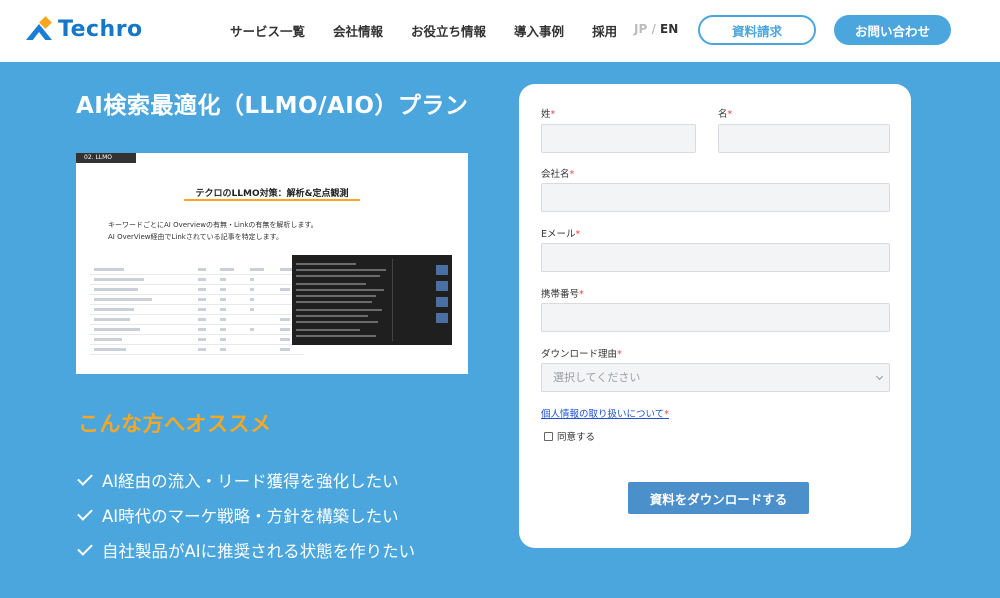 The width and height of the screenshot is (1000, 598). I want to click on logo: Techro, so click(84, 28).